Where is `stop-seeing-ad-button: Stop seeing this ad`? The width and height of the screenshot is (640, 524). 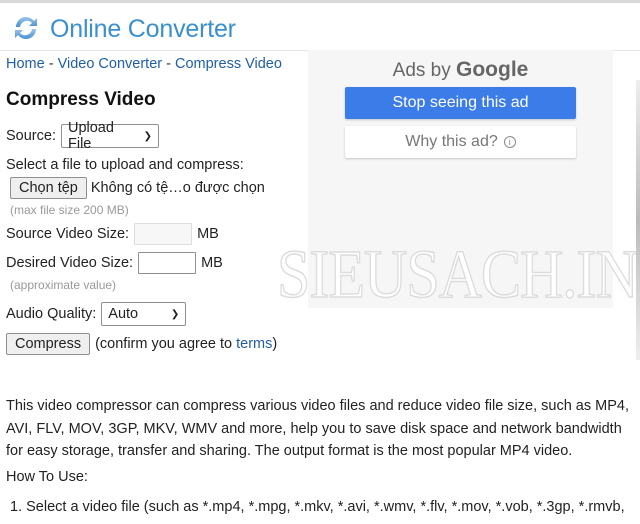
stop-seeing-ad-button: Stop seeing this ad is located at coordinates (460, 103).